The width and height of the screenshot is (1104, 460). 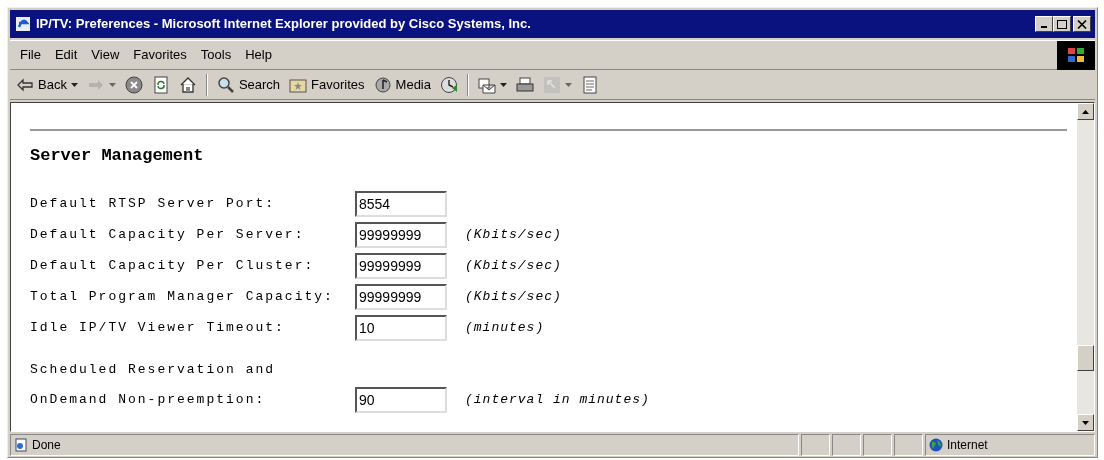 I want to click on down-arrow-icon, so click(x=1085, y=422).